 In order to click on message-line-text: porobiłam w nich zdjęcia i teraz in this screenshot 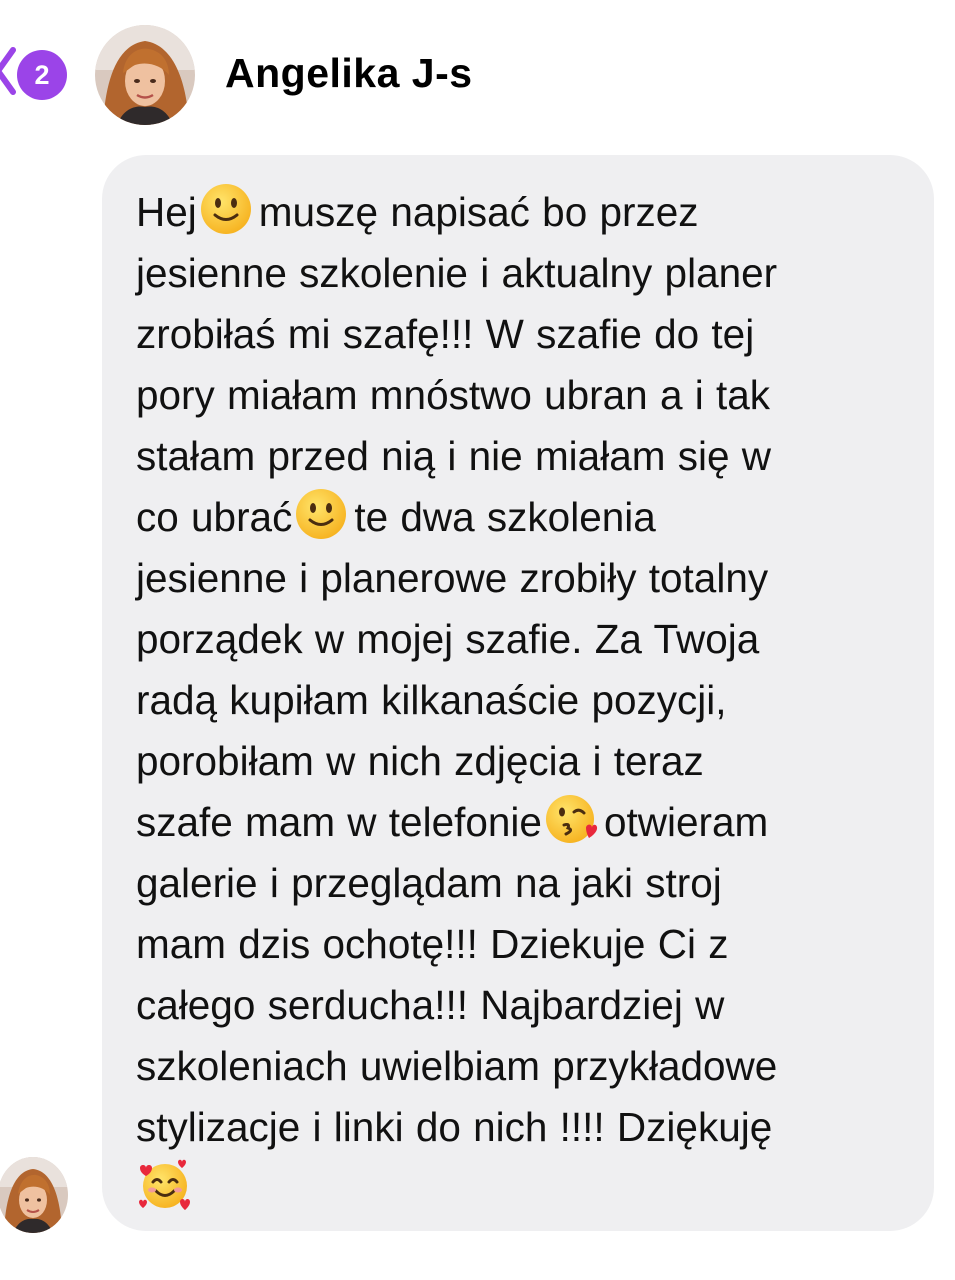, I will do `click(420, 761)`.